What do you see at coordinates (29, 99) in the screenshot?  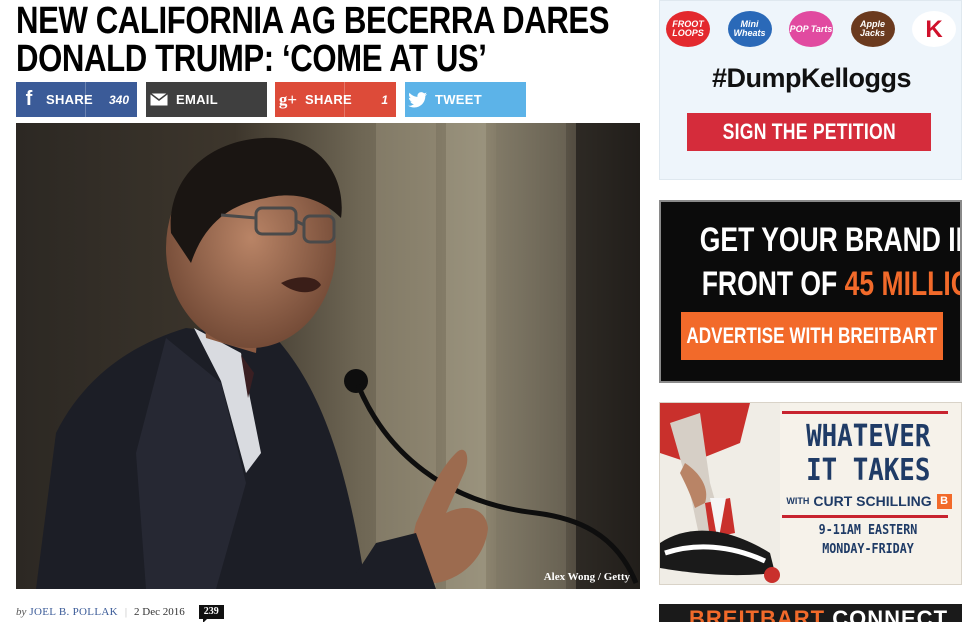 I see `facebook-icon: f` at bounding box center [29, 99].